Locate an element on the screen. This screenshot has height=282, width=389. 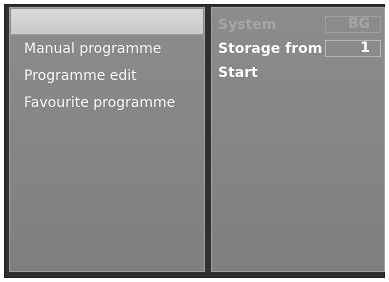
start-option: Start is located at coordinates (238, 73).